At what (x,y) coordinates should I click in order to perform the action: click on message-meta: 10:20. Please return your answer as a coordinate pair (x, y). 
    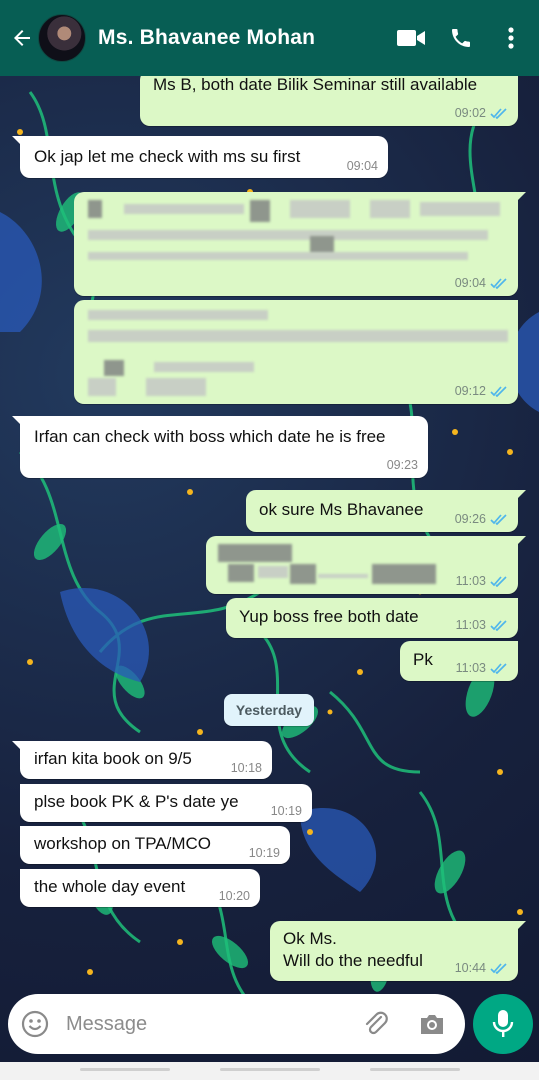
    Looking at the image, I should click on (234, 896).